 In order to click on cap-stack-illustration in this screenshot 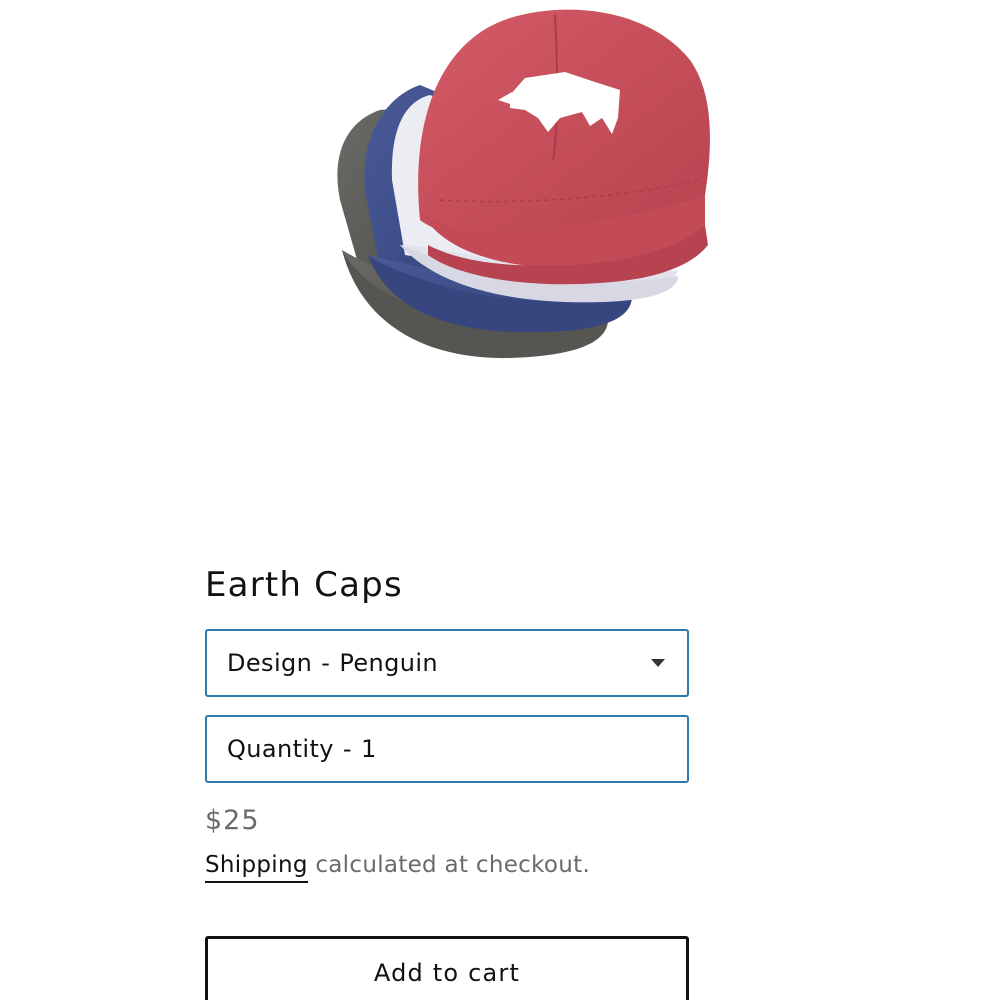, I will do `click(523, 184)`.